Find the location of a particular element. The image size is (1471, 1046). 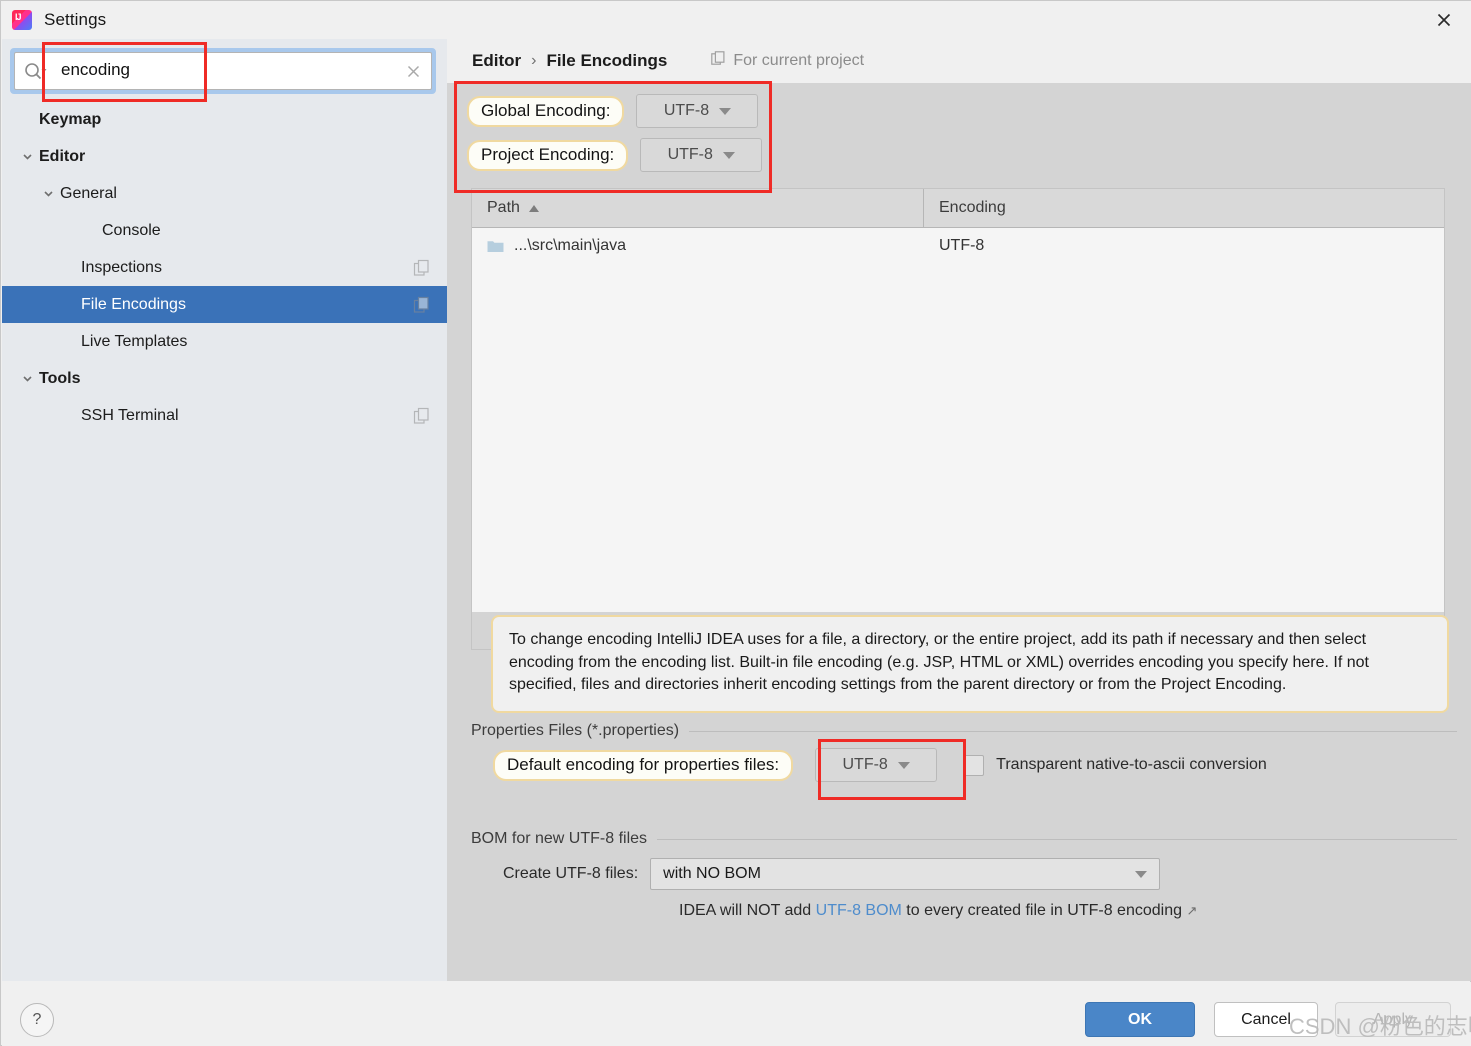

table-header: Path Encoding is located at coordinates (958, 208).